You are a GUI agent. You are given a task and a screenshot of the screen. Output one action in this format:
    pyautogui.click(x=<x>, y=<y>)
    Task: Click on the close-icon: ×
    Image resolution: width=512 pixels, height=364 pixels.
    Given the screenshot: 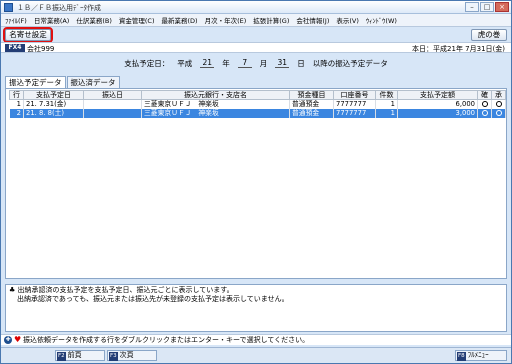 What is the action you would take?
    pyautogui.click(x=502, y=7)
    